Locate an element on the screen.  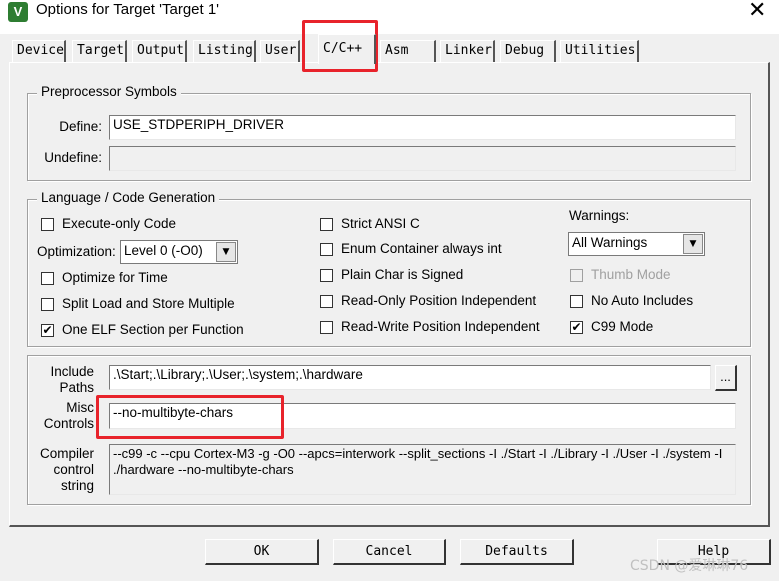
tab-target: Target is located at coordinates (99, 51).